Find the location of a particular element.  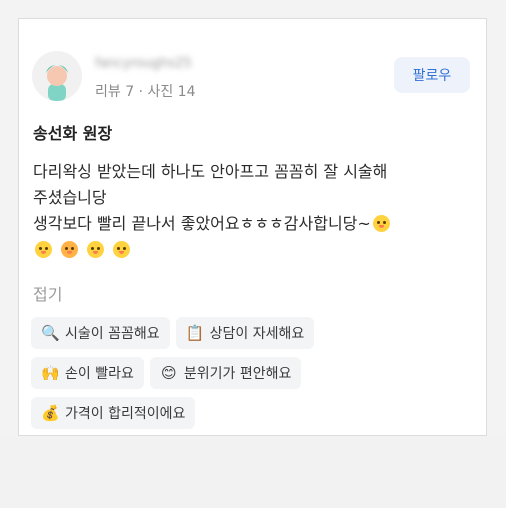

follow-button: 팔로우 is located at coordinates (432, 75).